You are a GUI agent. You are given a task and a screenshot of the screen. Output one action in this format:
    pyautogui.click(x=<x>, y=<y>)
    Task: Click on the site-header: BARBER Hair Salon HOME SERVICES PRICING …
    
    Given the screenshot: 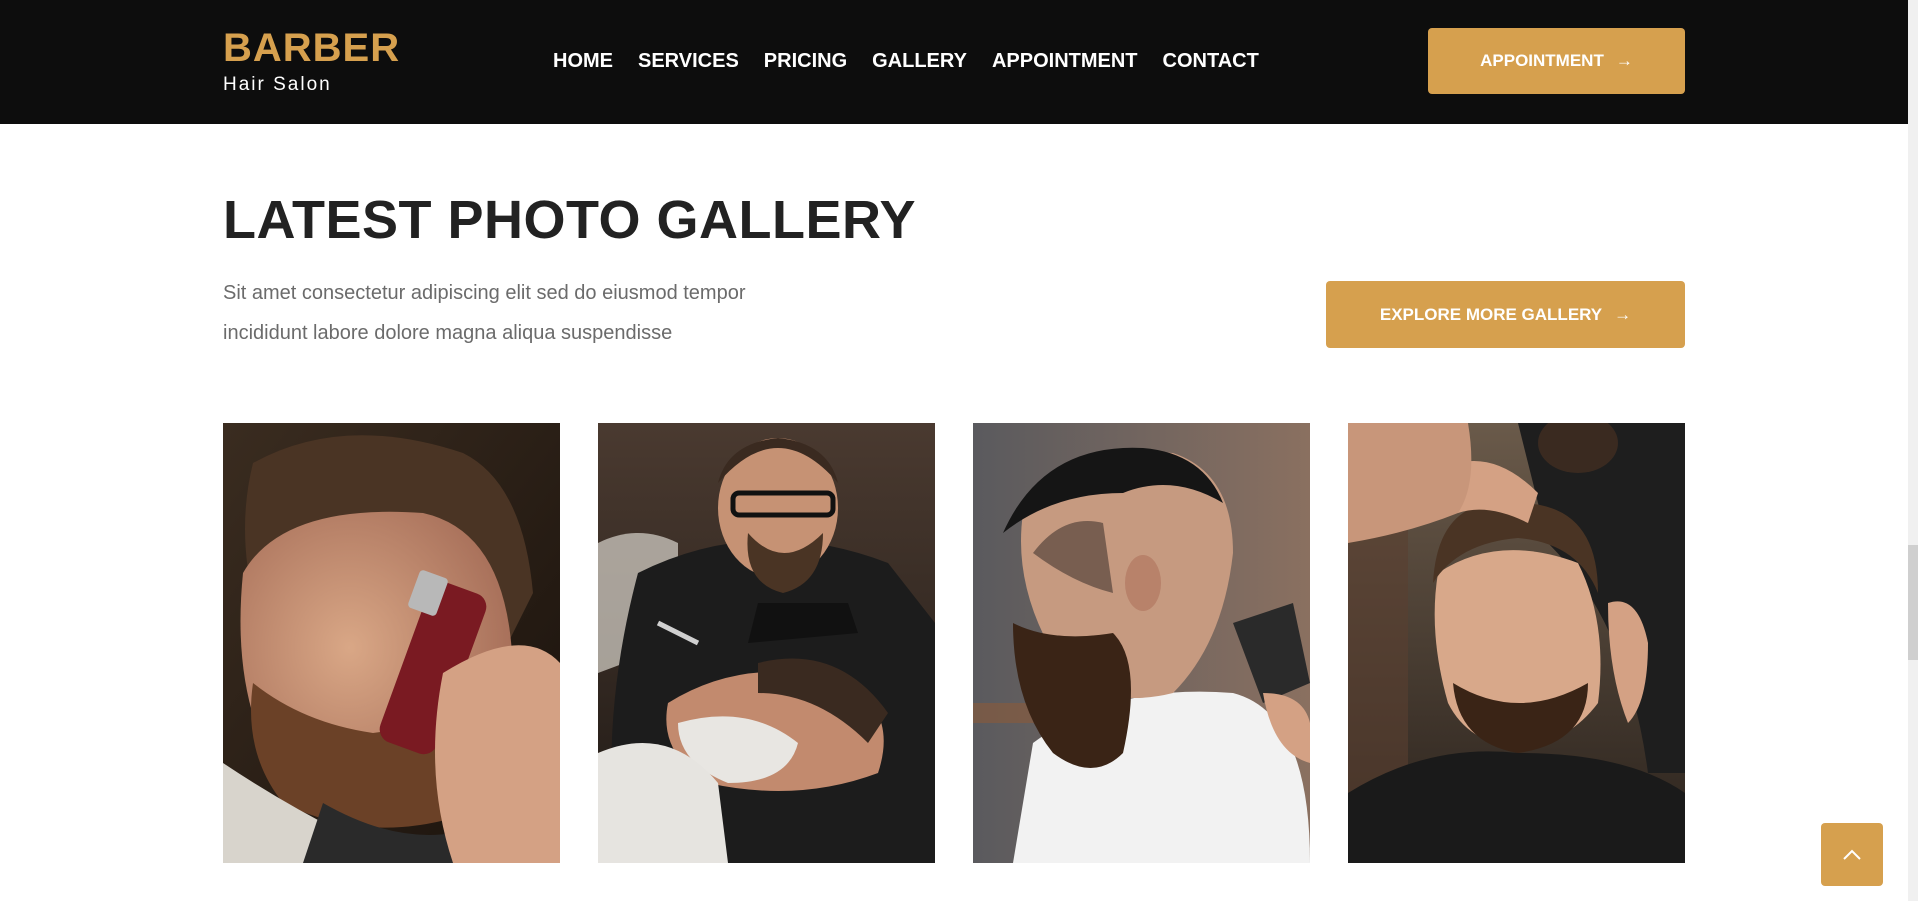 What is the action you would take?
    pyautogui.click(x=954, y=62)
    